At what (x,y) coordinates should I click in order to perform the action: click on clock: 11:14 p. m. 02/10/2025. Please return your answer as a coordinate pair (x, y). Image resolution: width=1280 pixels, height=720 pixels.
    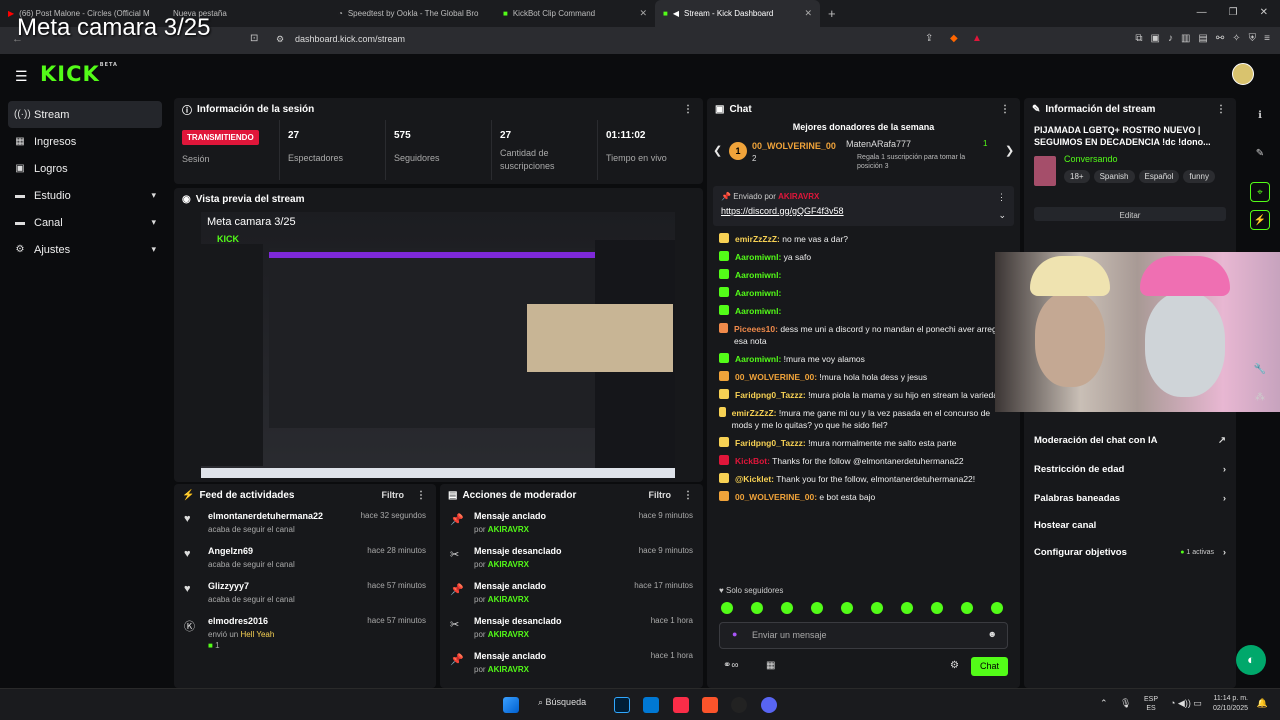
    Looking at the image, I should click on (1230, 704).